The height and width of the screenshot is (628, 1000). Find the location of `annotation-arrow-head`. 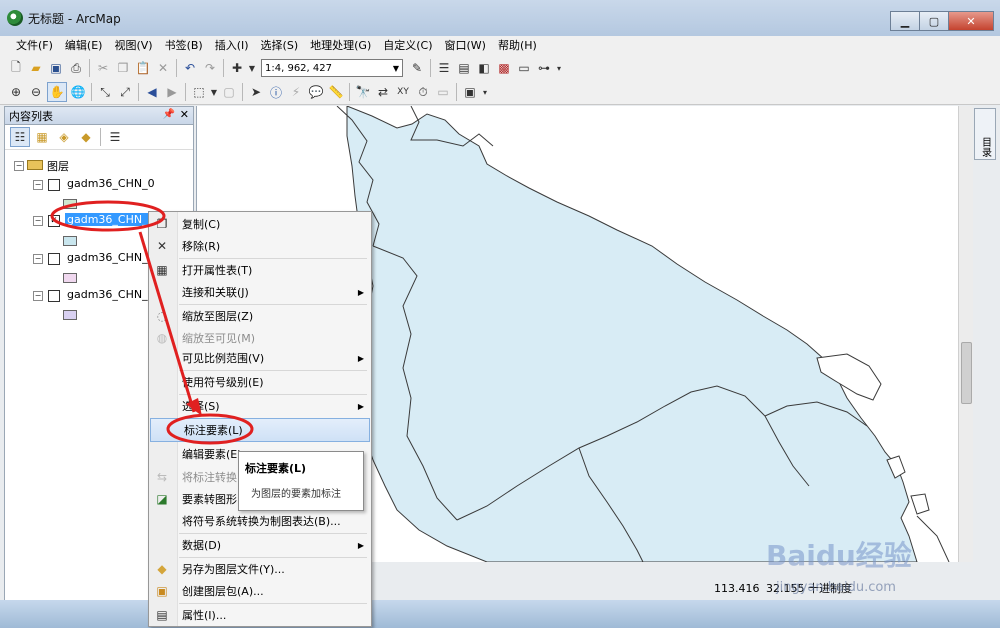

annotation-arrow-head is located at coordinates (194, 407).